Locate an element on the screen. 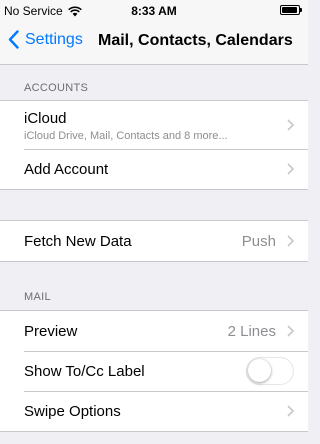 The image size is (320, 444). swipe-options-row: Swipe Options is located at coordinates (154, 411).